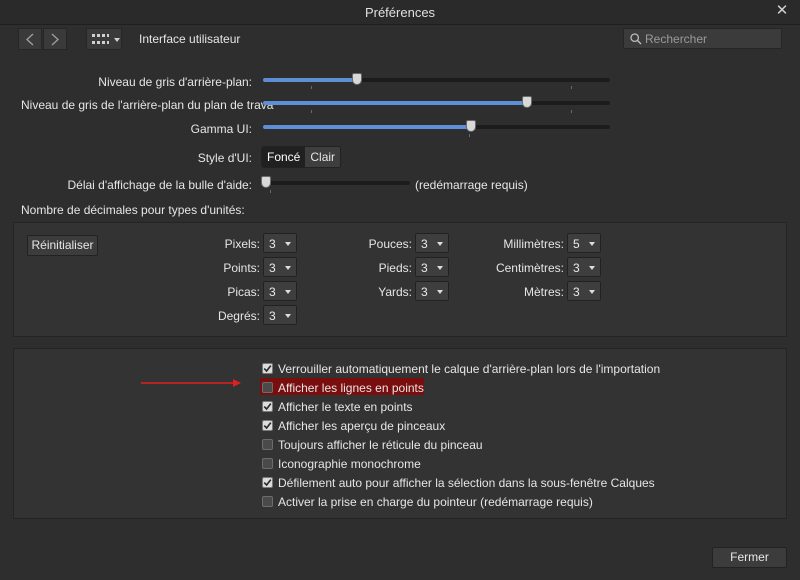  What do you see at coordinates (280, 291) in the screenshot?
I see `decimals-picas-select: 3` at bounding box center [280, 291].